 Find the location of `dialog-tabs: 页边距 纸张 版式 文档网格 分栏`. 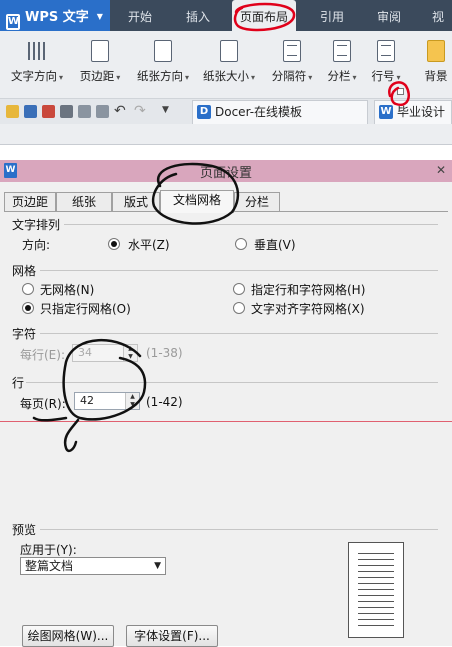

dialog-tabs: 页边距 纸张 版式 文档网格 分栏 is located at coordinates (226, 201).